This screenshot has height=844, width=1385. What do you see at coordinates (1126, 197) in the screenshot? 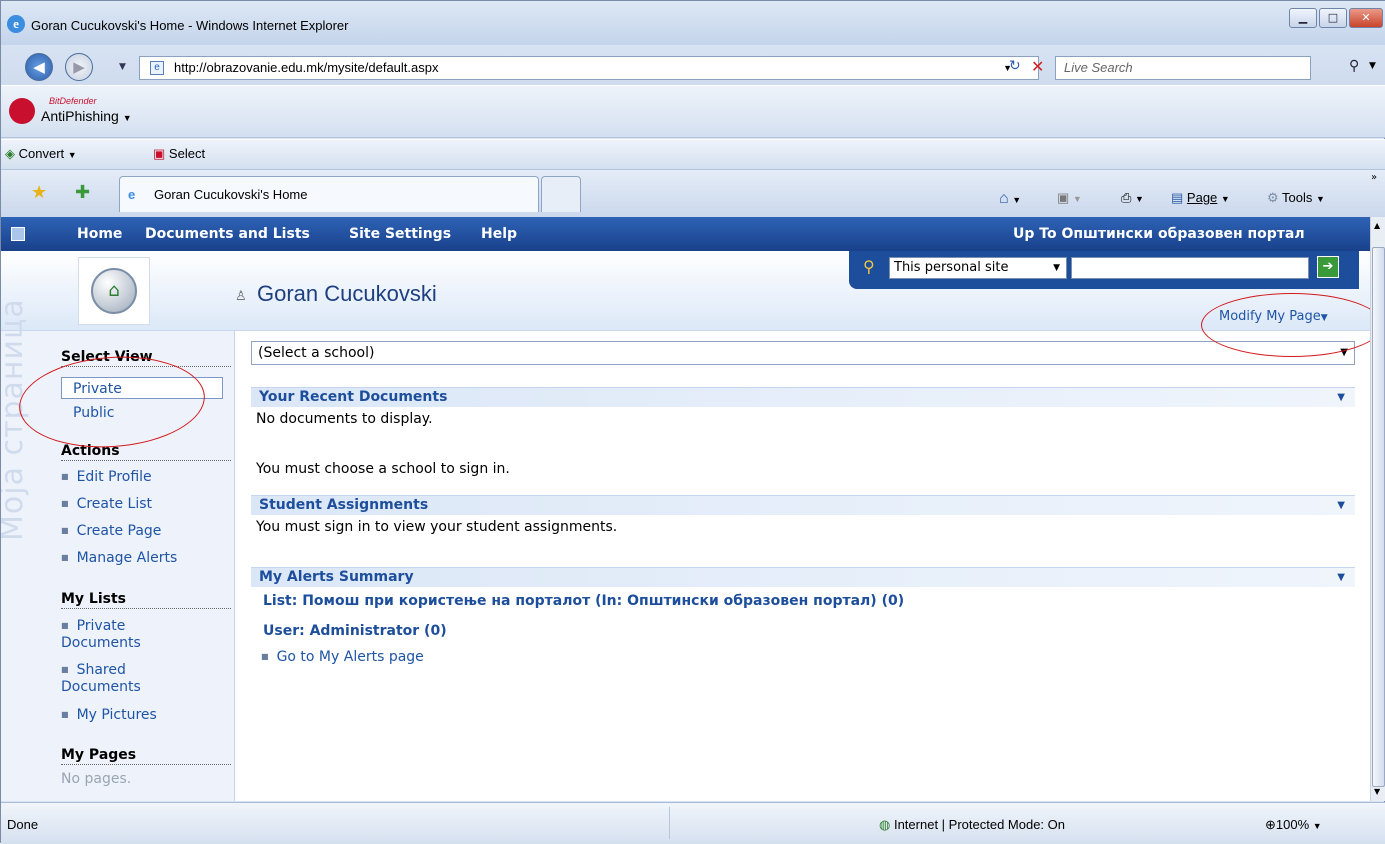
I see `print-icon: ⎙` at bounding box center [1126, 197].